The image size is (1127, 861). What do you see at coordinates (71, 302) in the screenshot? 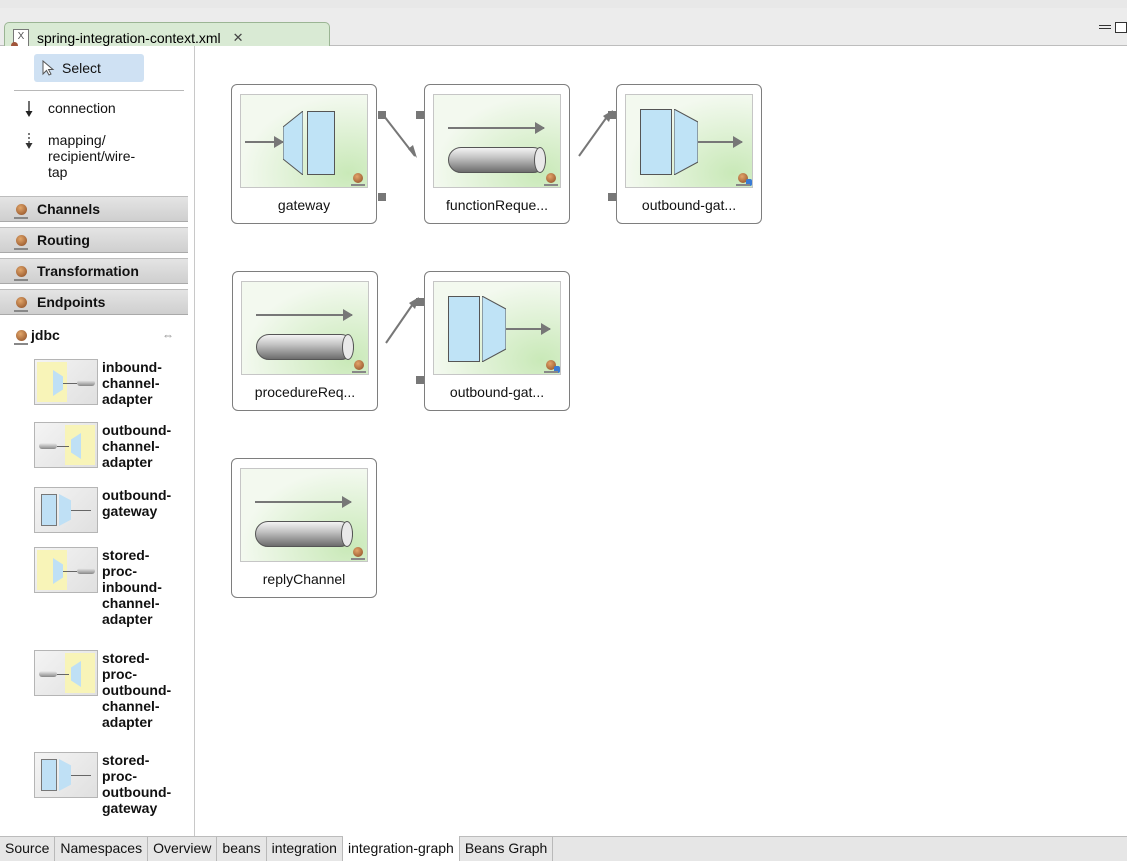
I see `drawer-label: Endpoints` at bounding box center [71, 302].